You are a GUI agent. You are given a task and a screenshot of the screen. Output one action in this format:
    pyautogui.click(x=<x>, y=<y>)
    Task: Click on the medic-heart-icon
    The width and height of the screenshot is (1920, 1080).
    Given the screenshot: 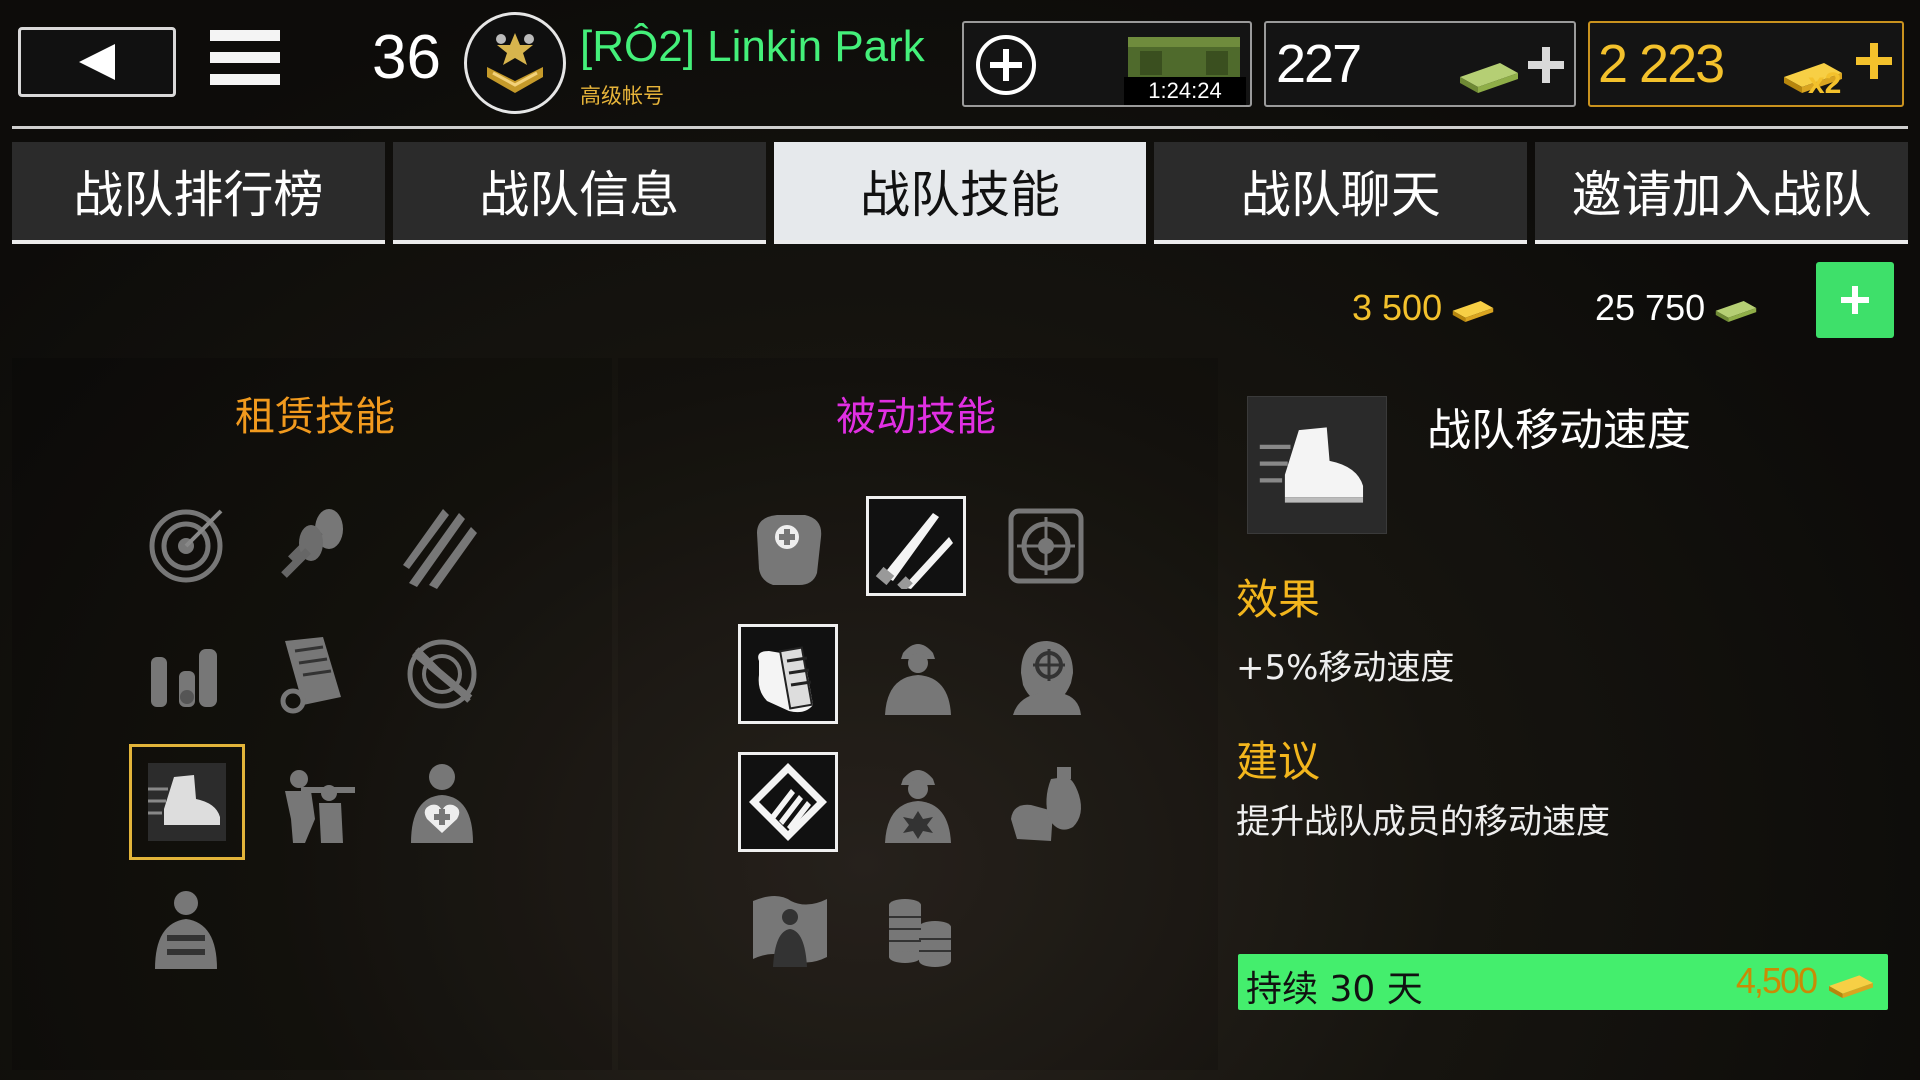 What is the action you would take?
    pyautogui.click(x=442, y=802)
    